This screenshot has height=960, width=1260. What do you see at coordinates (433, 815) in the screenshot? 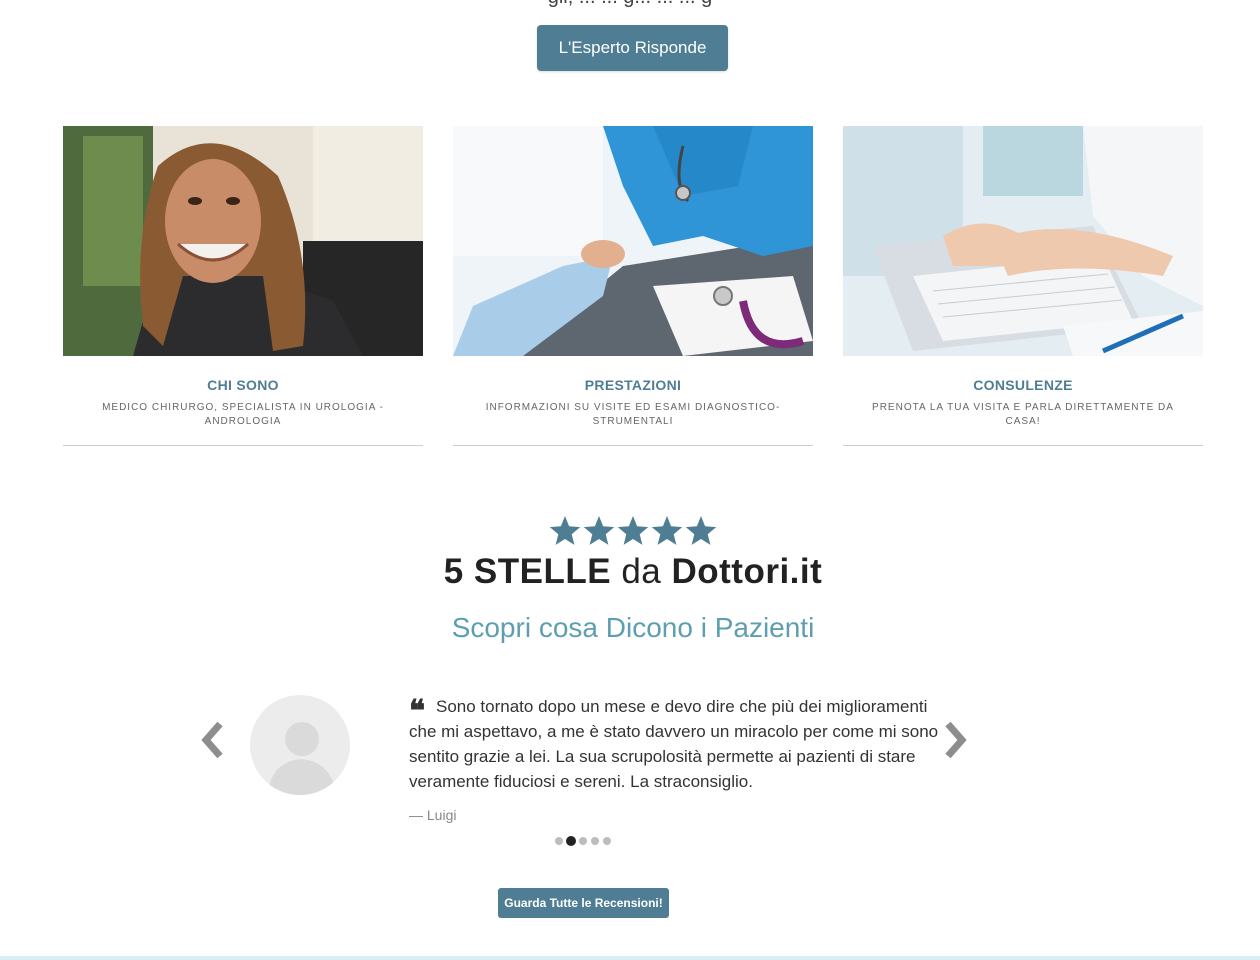
I see `testimonial-author: — Luigi` at bounding box center [433, 815].